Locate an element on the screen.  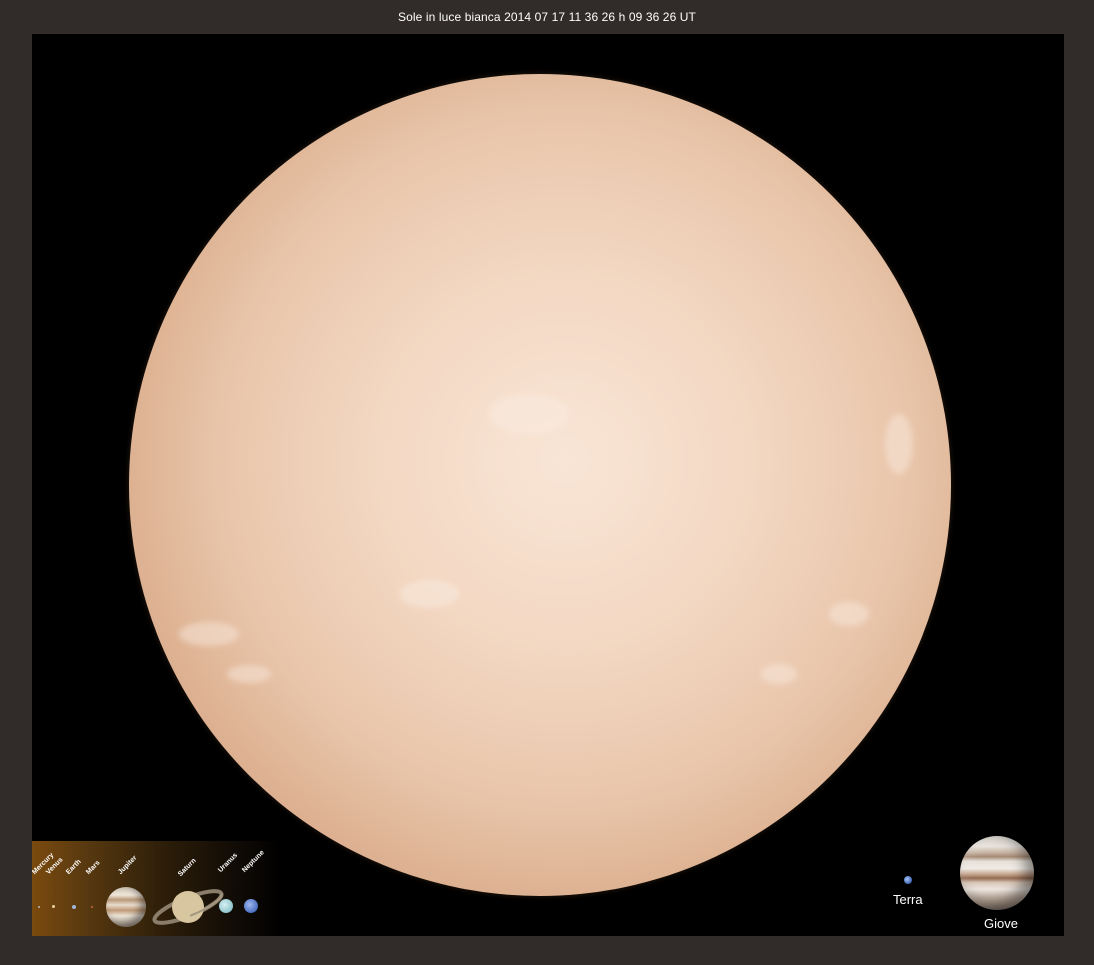
legend-label-earth: Earth is located at coordinates (74, 867).